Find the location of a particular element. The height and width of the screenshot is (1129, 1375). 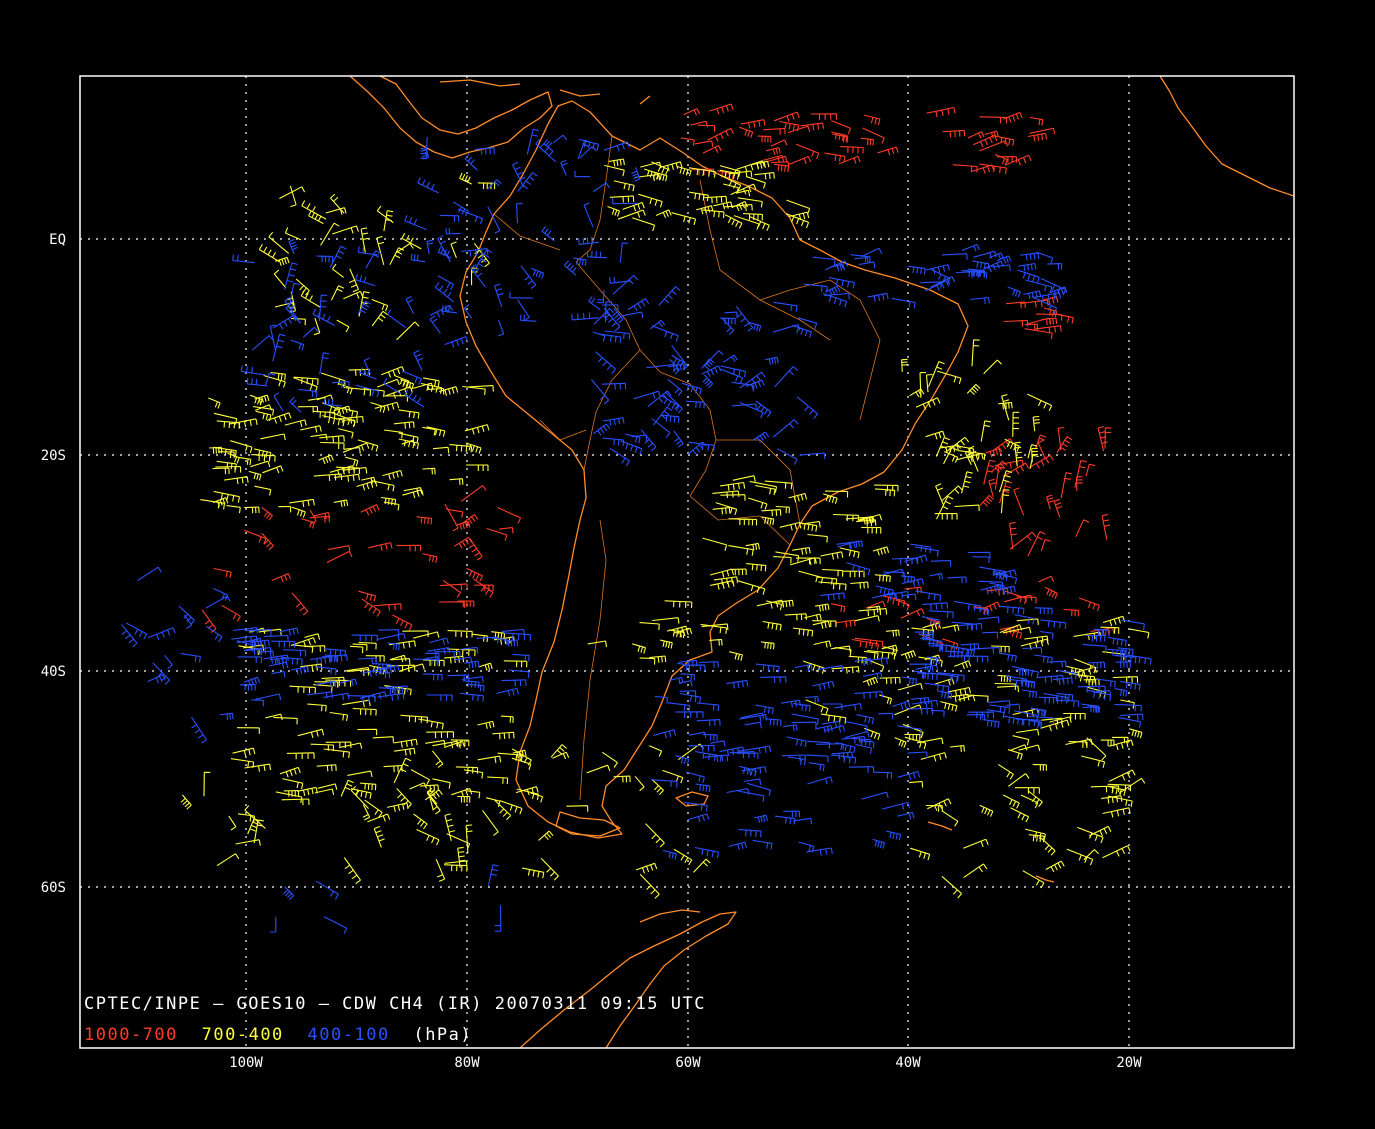

lon-label-100w: 100W is located at coordinates (246, 1063).